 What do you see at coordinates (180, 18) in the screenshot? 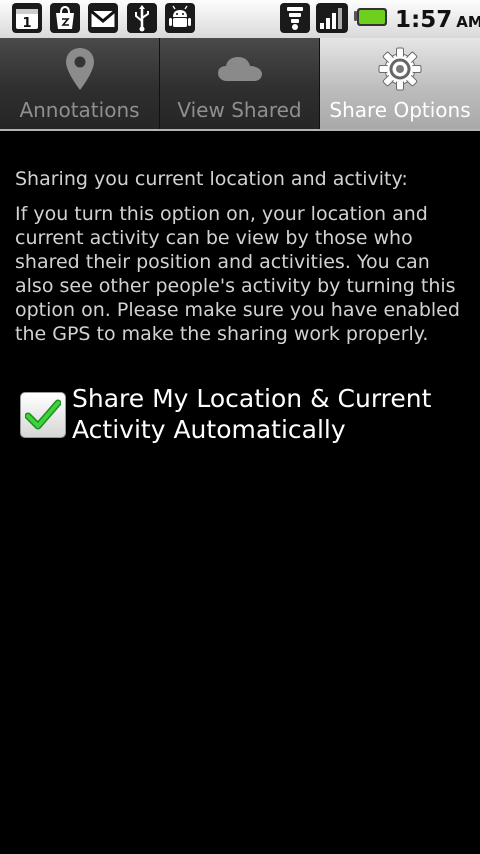
I see `android-debug-icon` at bounding box center [180, 18].